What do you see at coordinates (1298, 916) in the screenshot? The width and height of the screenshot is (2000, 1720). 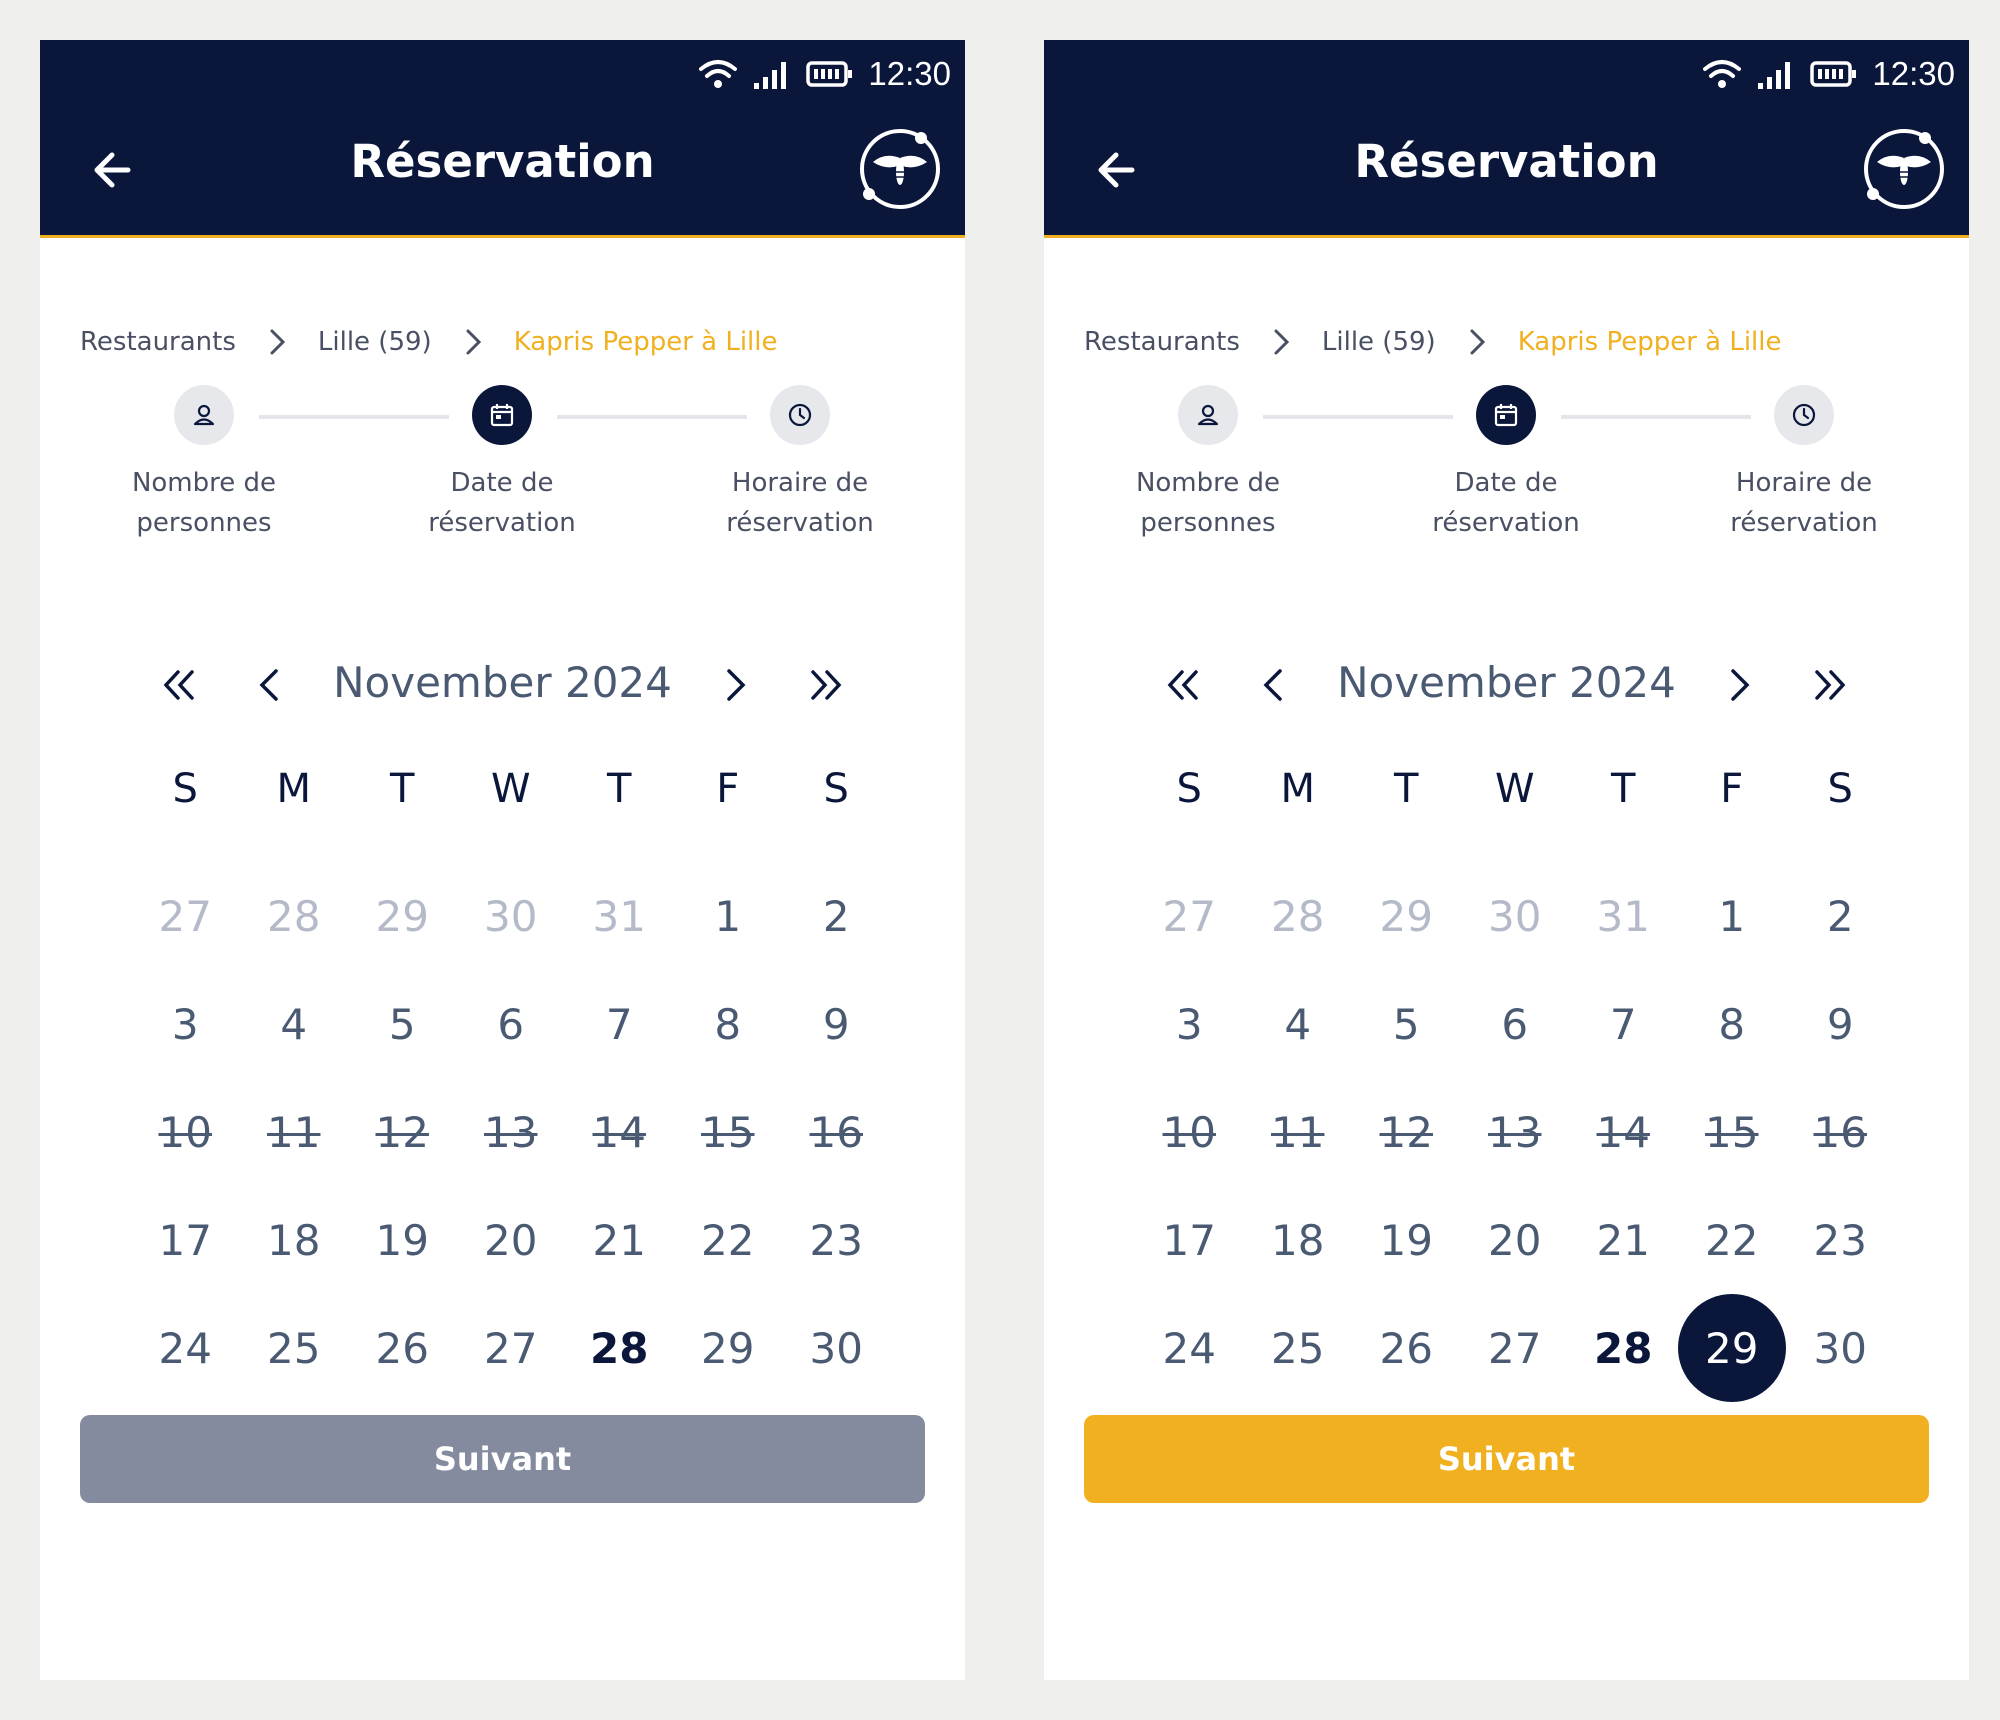 I see `calendar-day-other-month: 28` at bounding box center [1298, 916].